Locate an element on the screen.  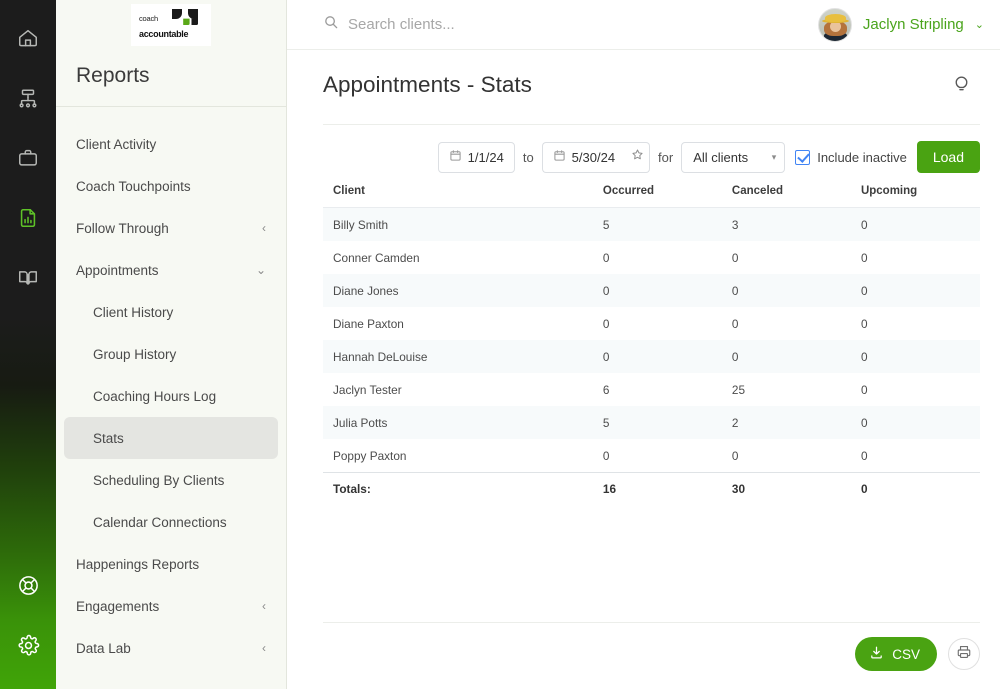
sidebar-item-coaching-hours-log: Coaching Hours Log is located at coordinates (171, 396).